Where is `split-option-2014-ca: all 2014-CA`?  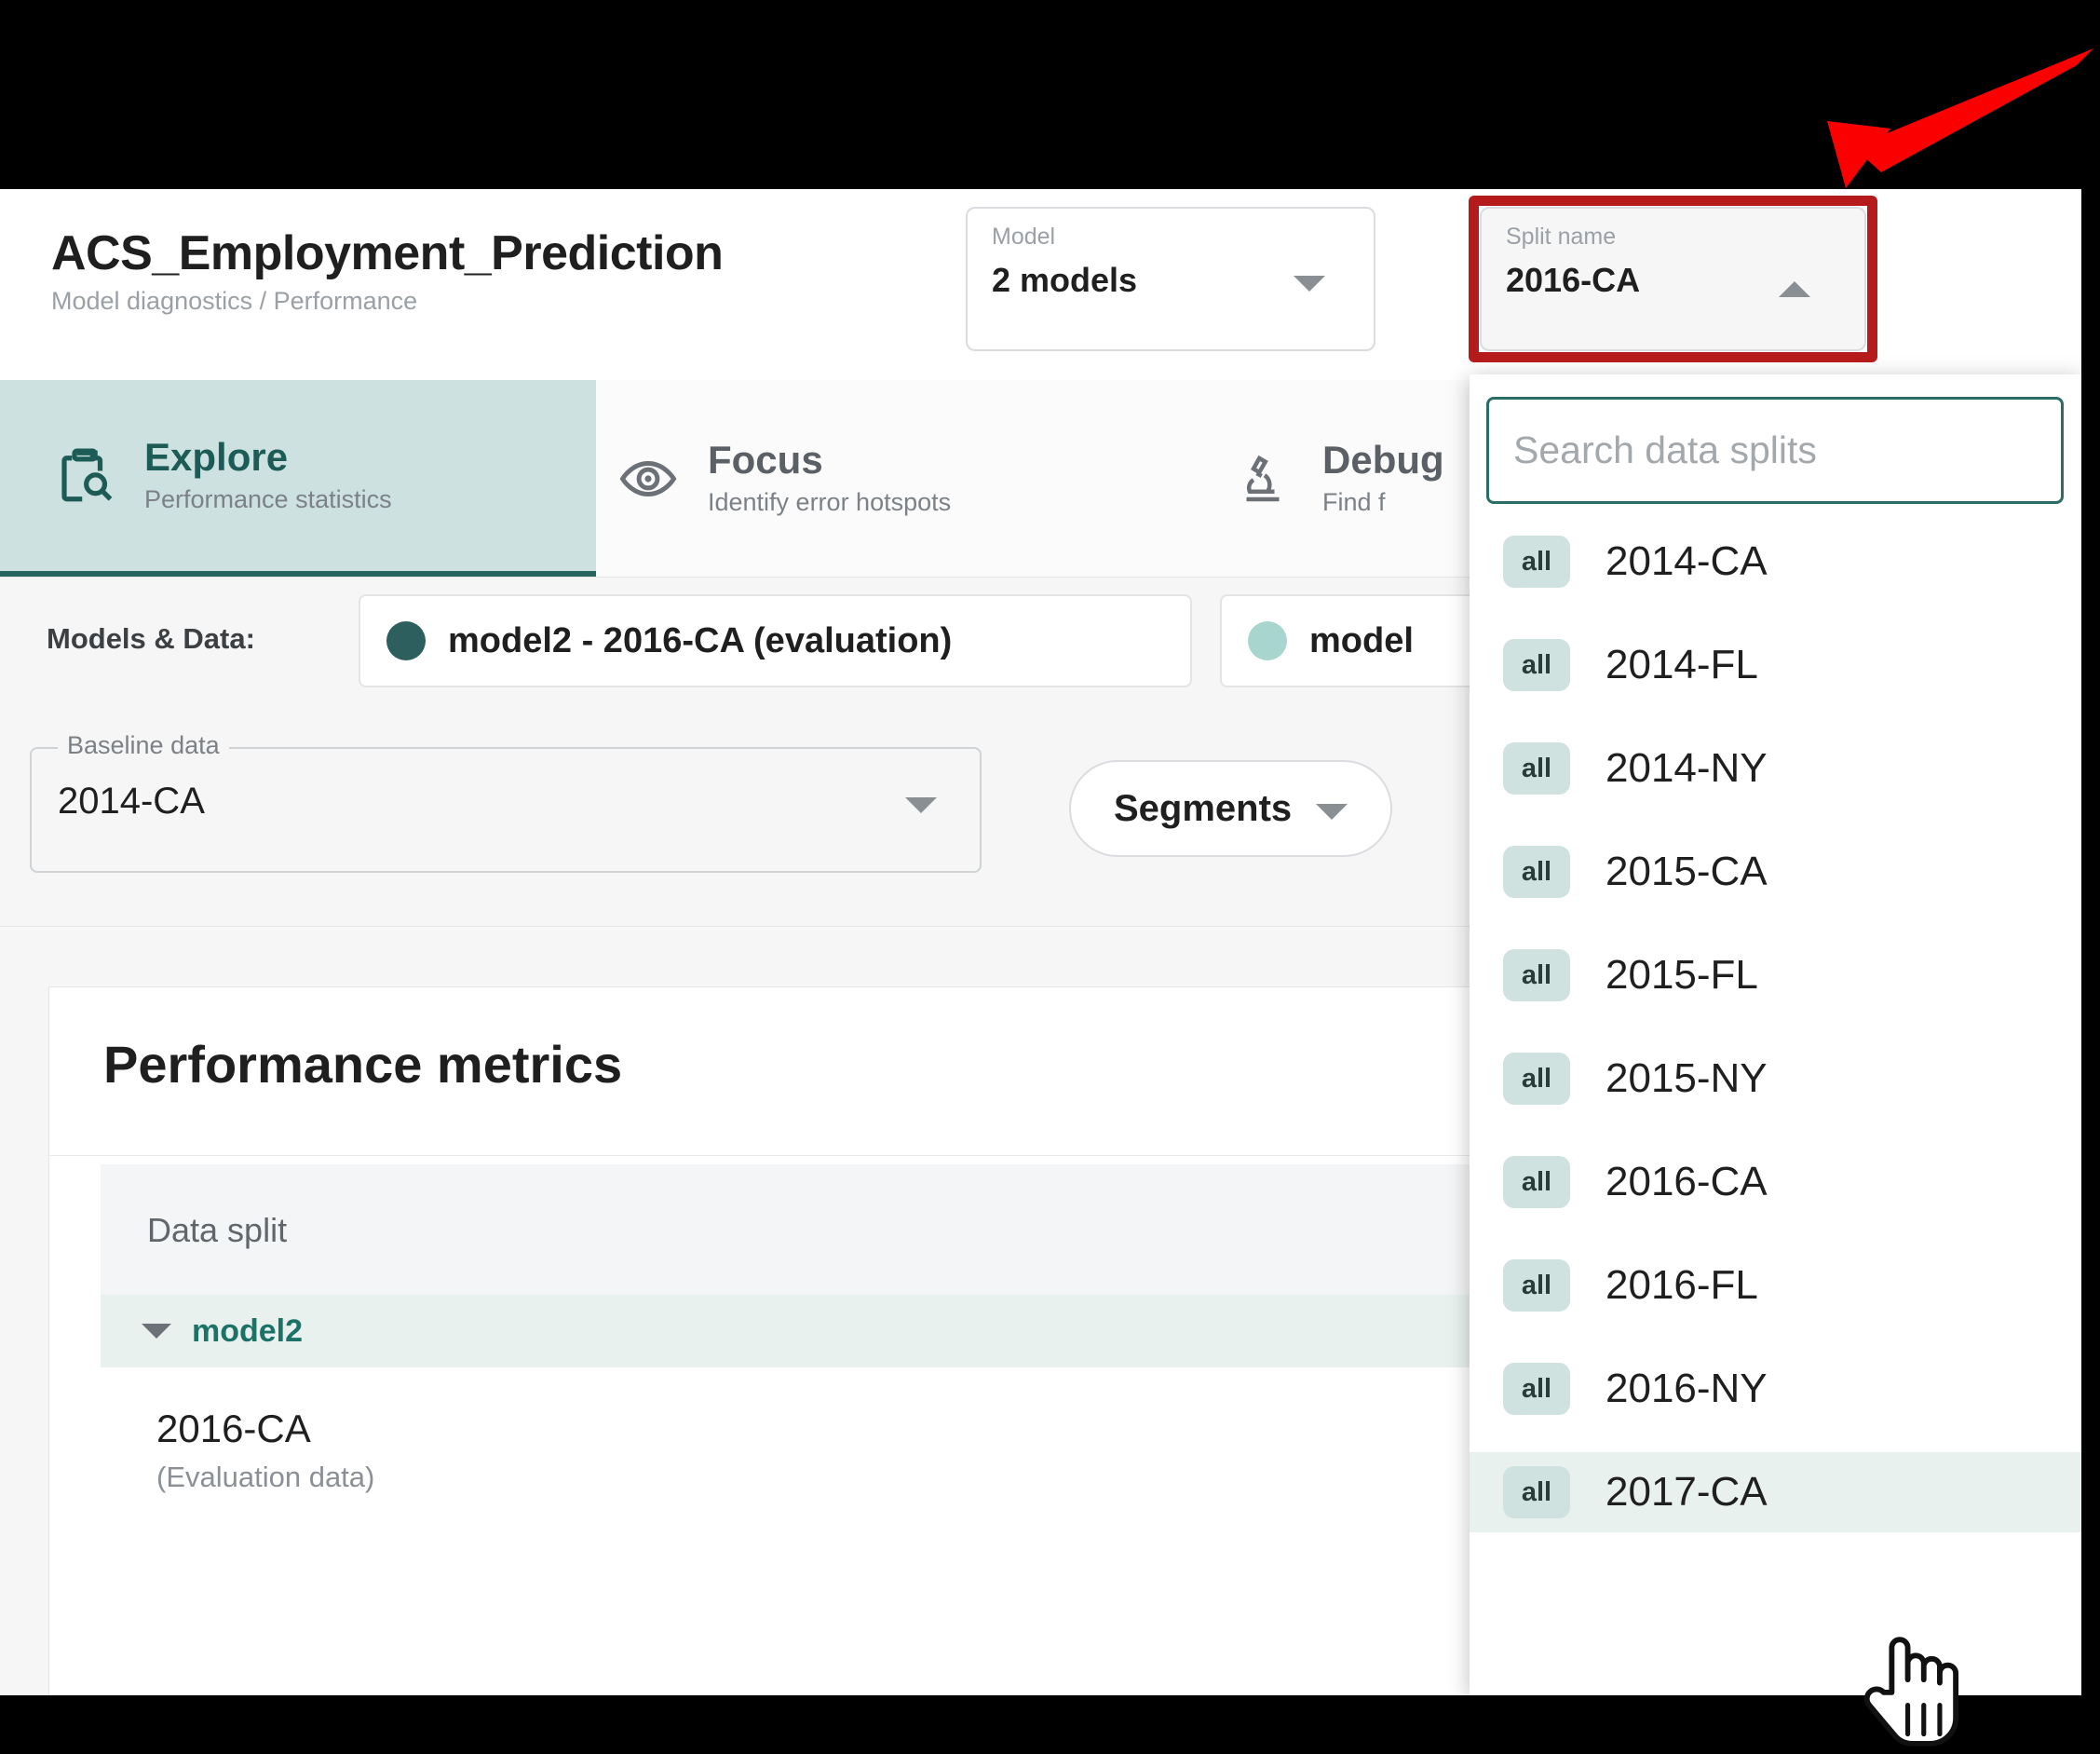 split-option-2014-ca: all 2014-CA is located at coordinates (1775, 562).